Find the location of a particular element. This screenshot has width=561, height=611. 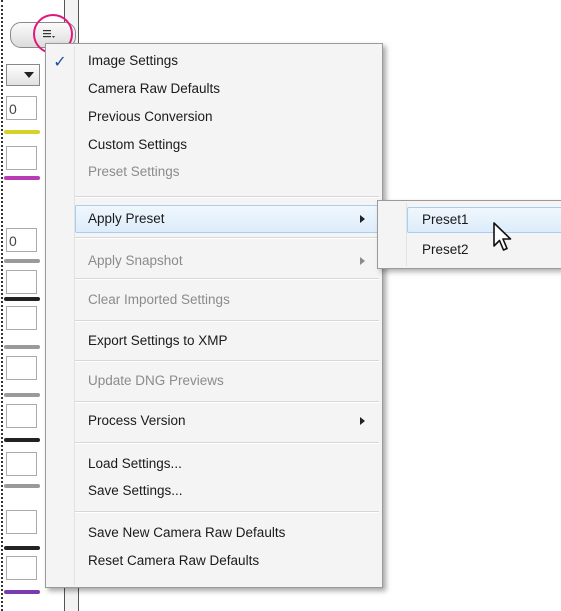

menu-item-label: Process Version is located at coordinates (137, 420).